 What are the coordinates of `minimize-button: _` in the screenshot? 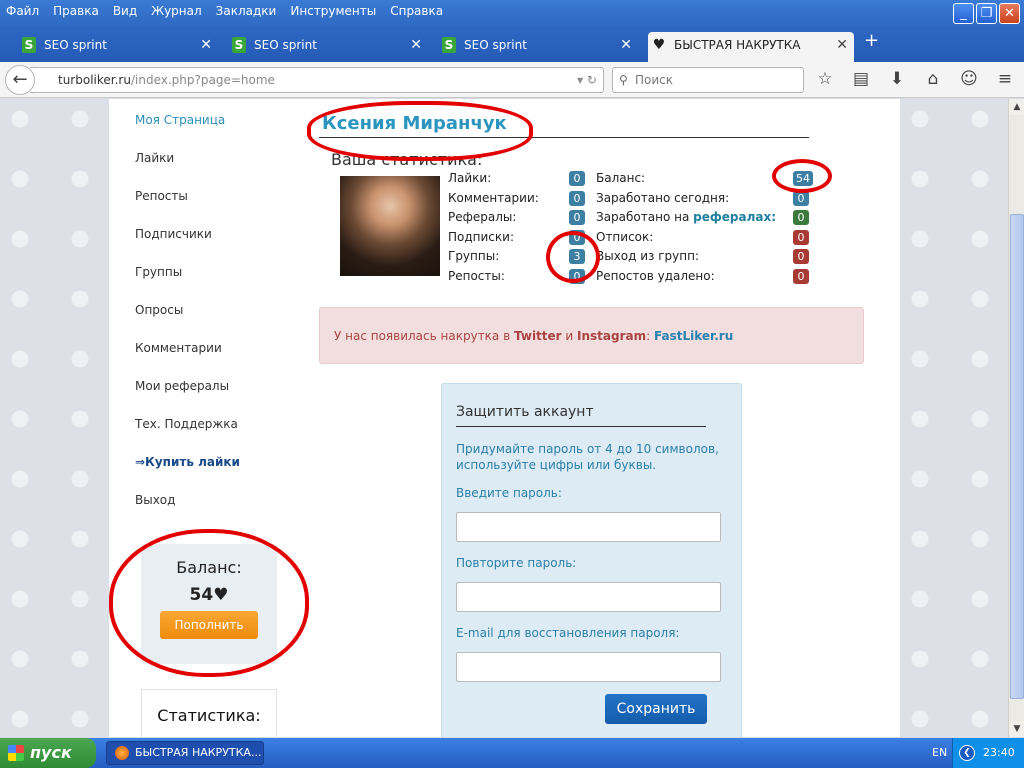 It's located at (963, 13).